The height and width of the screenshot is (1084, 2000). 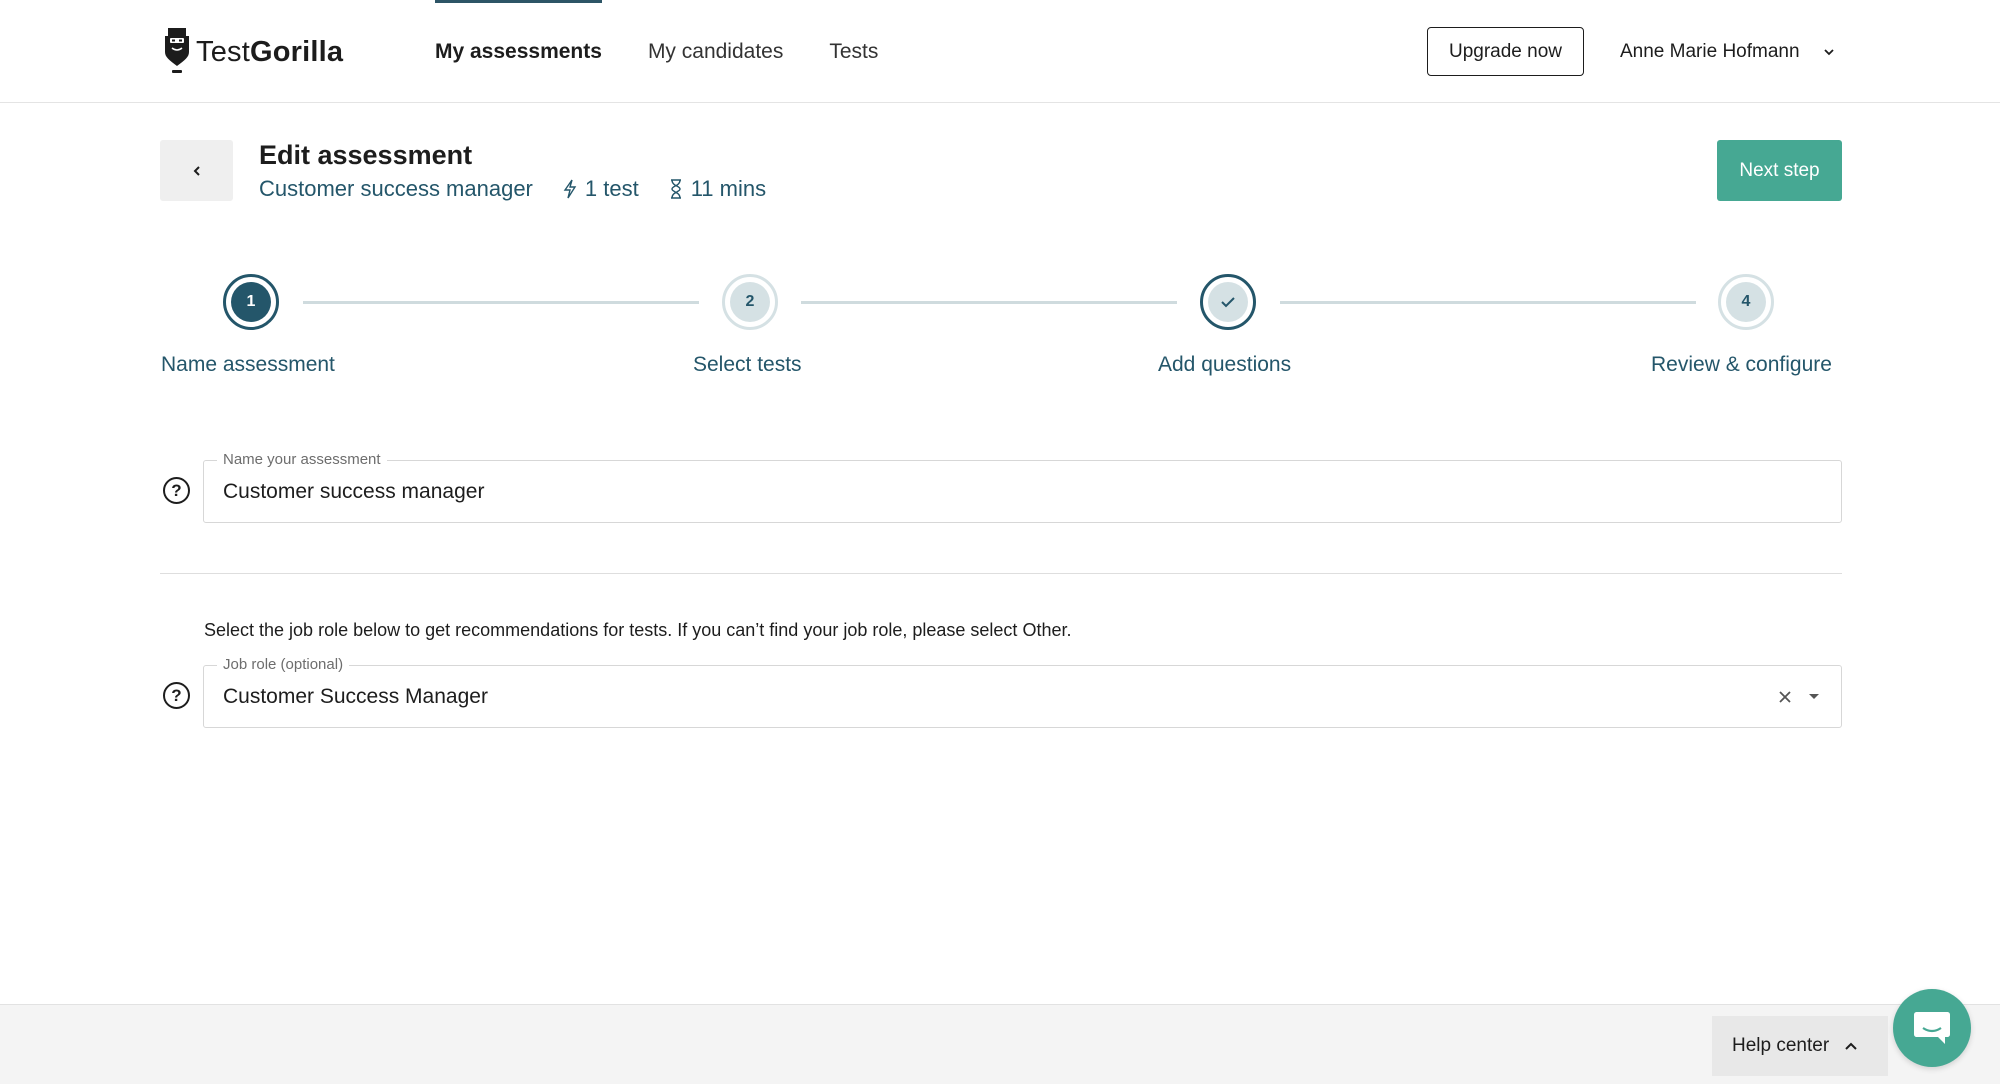 I want to click on assessment-name-field: Name your assessment, so click(x=1022, y=487).